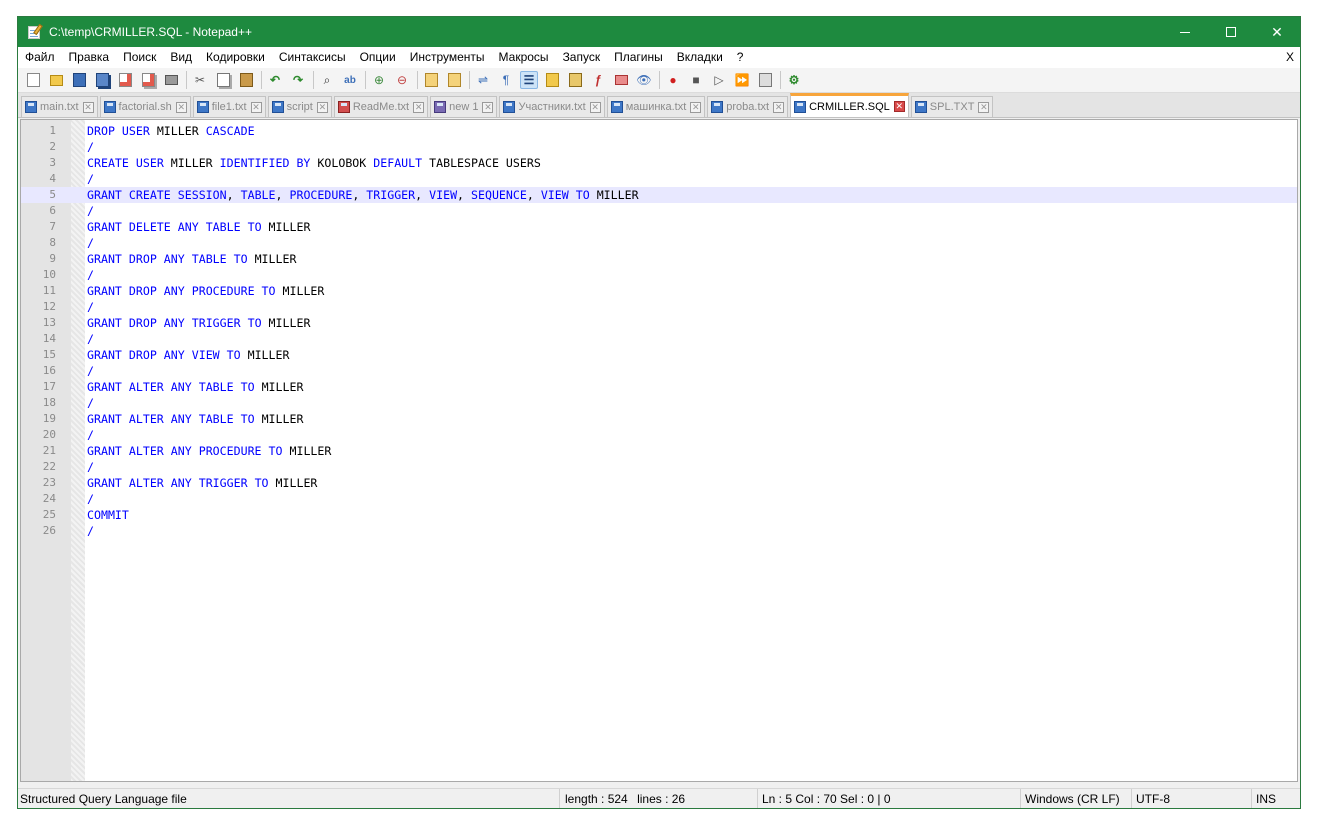 This screenshot has height=831, width=1322. I want to click on close-all-button, so click(148, 80).